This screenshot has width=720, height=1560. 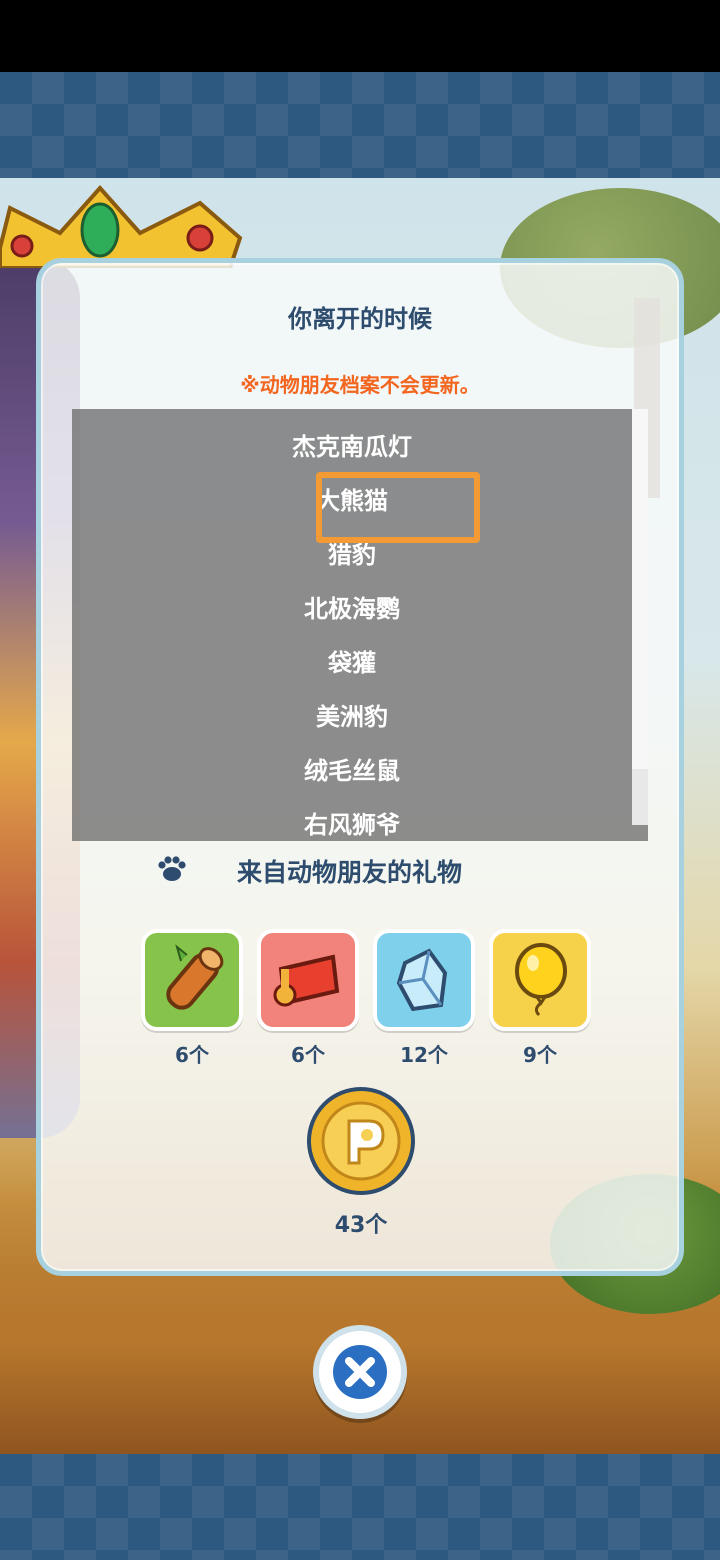 I want to click on close-icon, so click(x=360, y=1372).